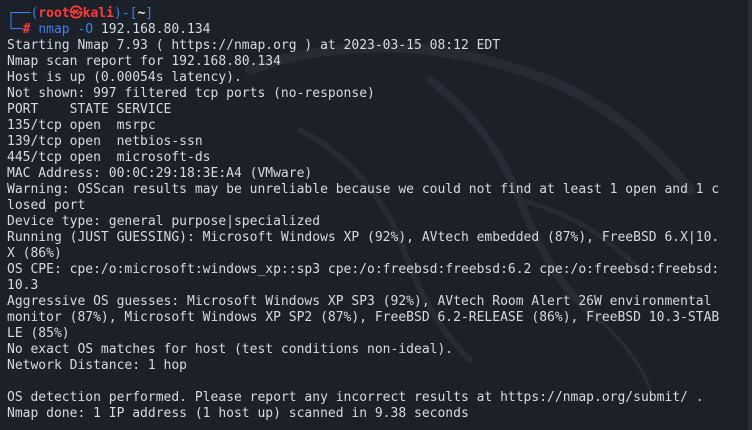 The image size is (752, 430). What do you see at coordinates (23, 285) in the screenshot?
I see `output-line: 10.3` at bounding box center [23, 285].